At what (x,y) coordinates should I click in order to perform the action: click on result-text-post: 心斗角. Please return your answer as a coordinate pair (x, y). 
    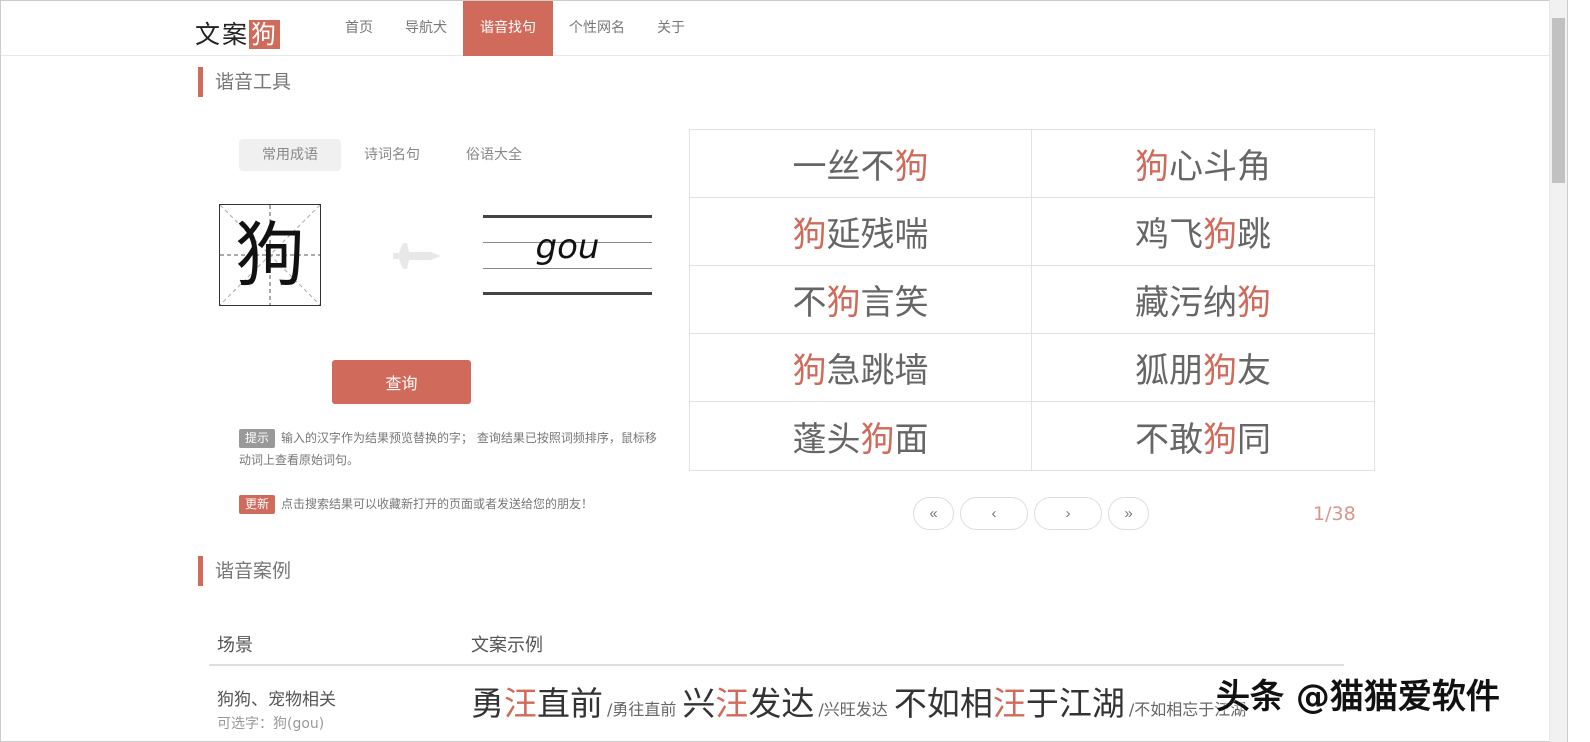
    Looking at the image, I should click on (1220, 167).